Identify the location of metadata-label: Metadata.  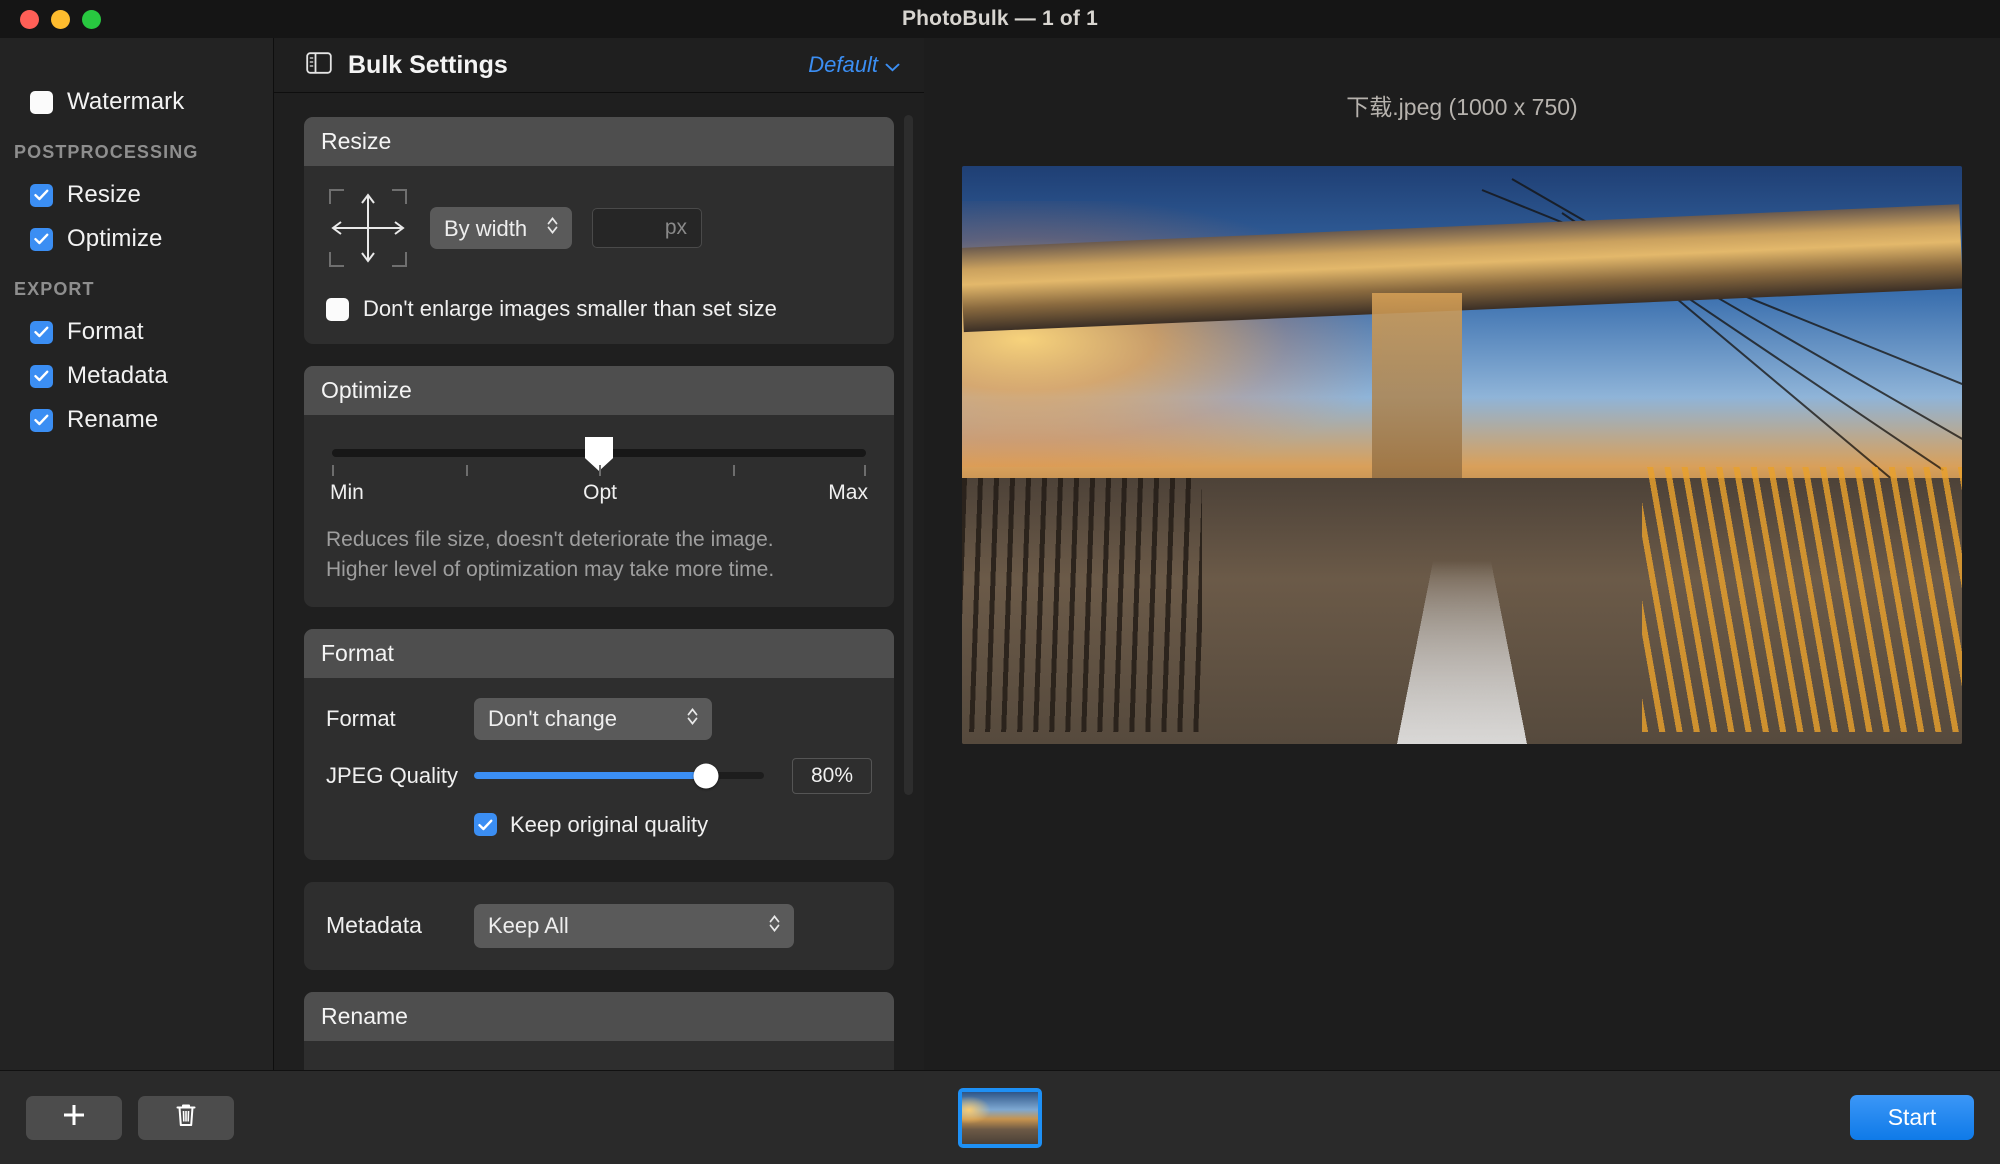
(374, 925).